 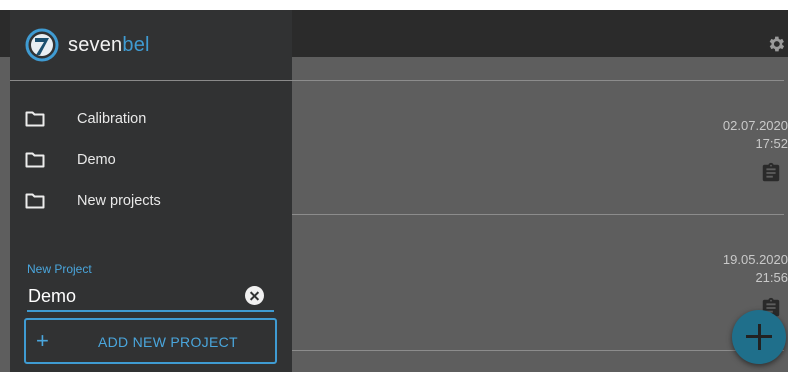 What do you see at coordinates (42, 45) in the screenshot?
I see `sevenbel-logo-icon` at bounding box center [42, 45].